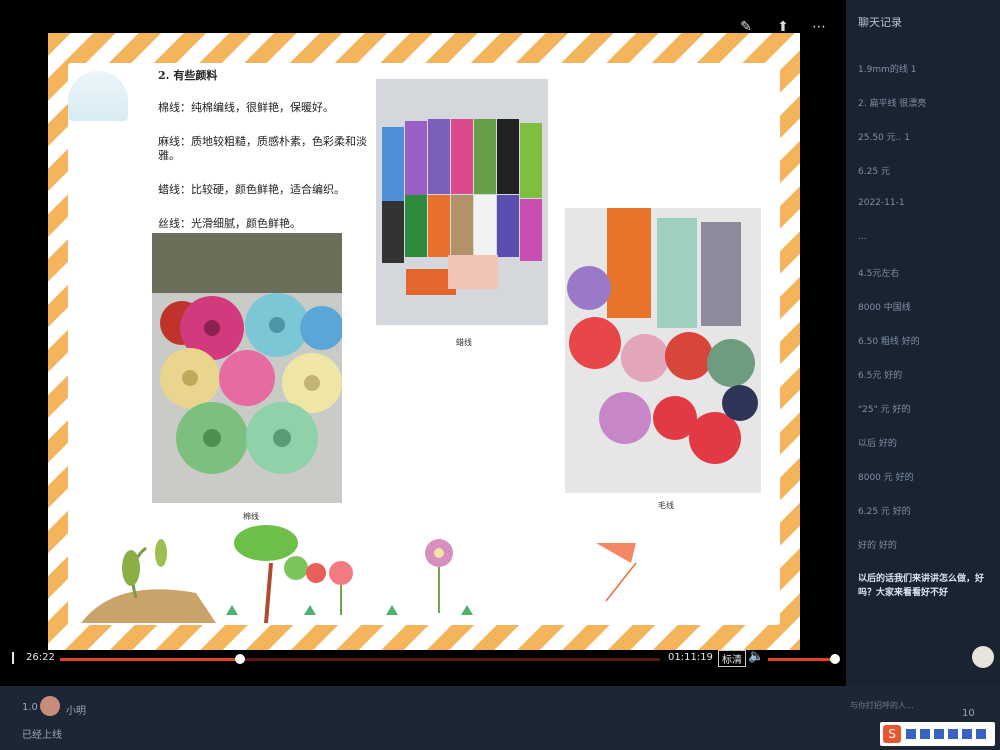 The height and width of the screenshot is (750, 1000). Describe the element at coordinates (880, 376) in the screenshot. I see `chat-message: 6.5元 好的` at that location.